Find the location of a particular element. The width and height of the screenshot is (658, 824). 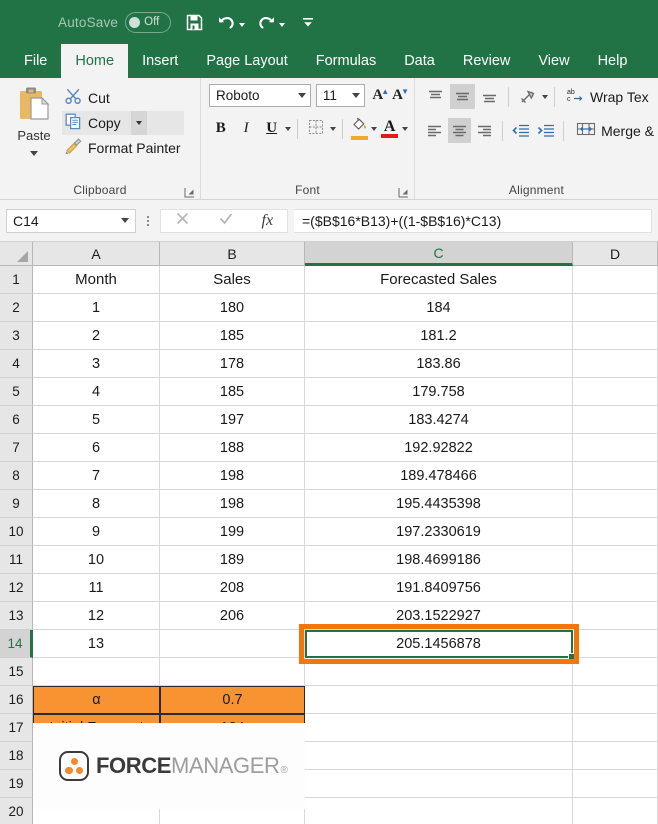

cell-c10: 197.2330619 is located at coordinates (439, 532).